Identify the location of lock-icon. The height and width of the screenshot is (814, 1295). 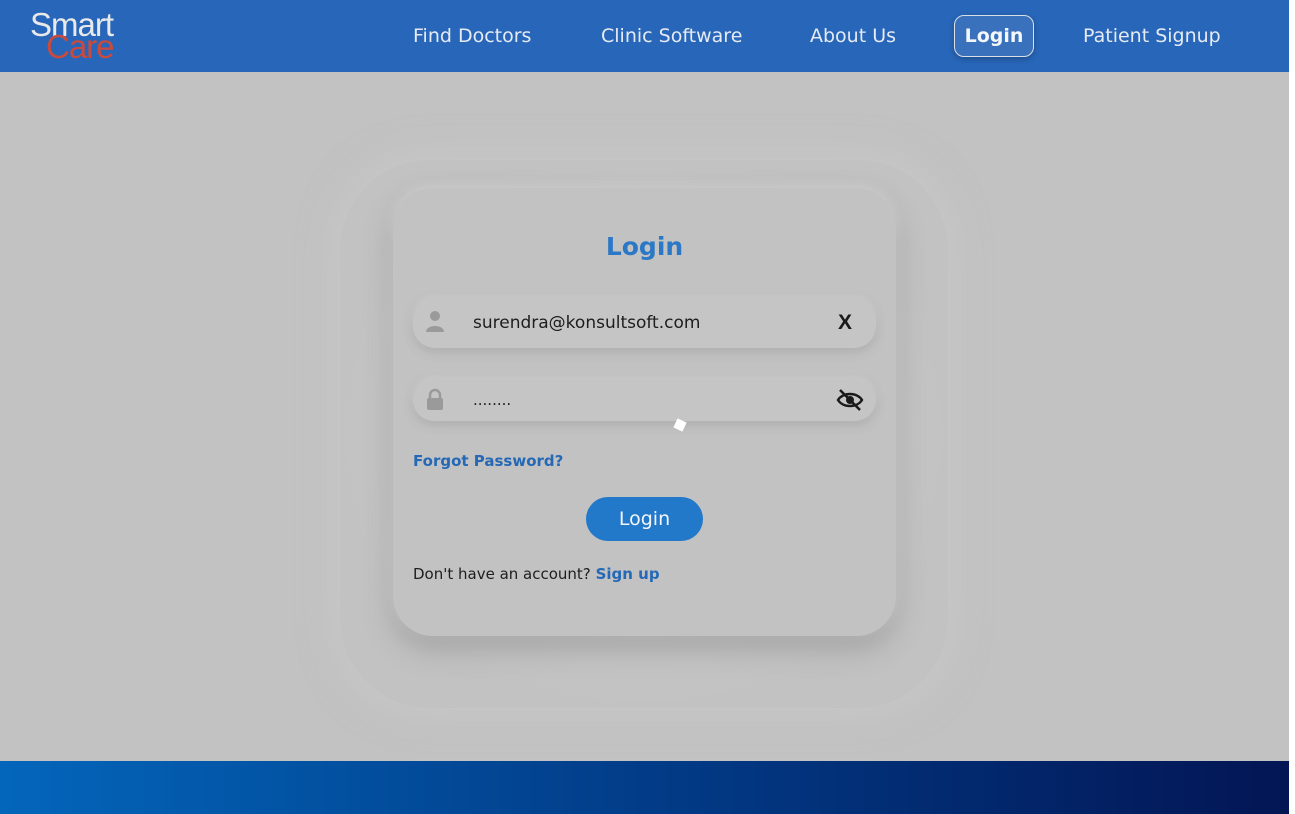
(435, 400).